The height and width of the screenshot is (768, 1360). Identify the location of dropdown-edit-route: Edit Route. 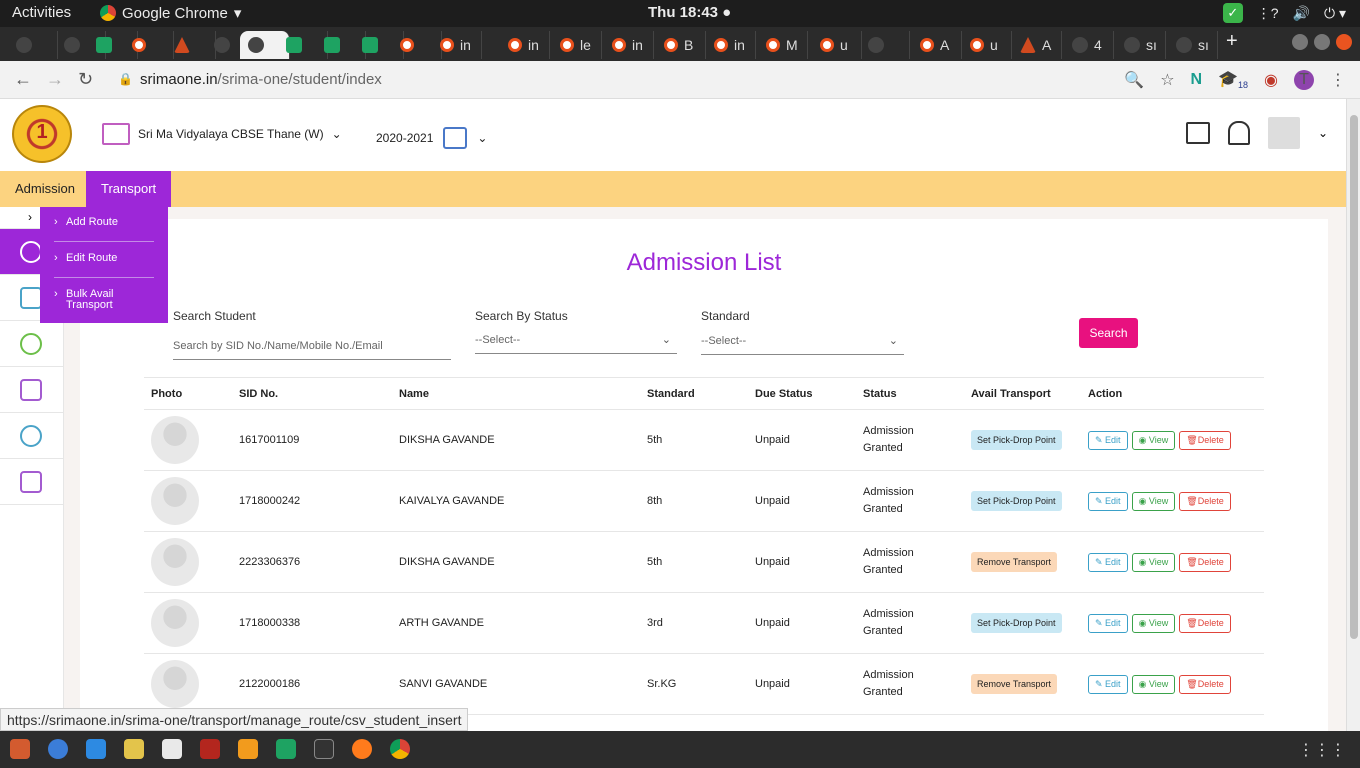
(104, 258).